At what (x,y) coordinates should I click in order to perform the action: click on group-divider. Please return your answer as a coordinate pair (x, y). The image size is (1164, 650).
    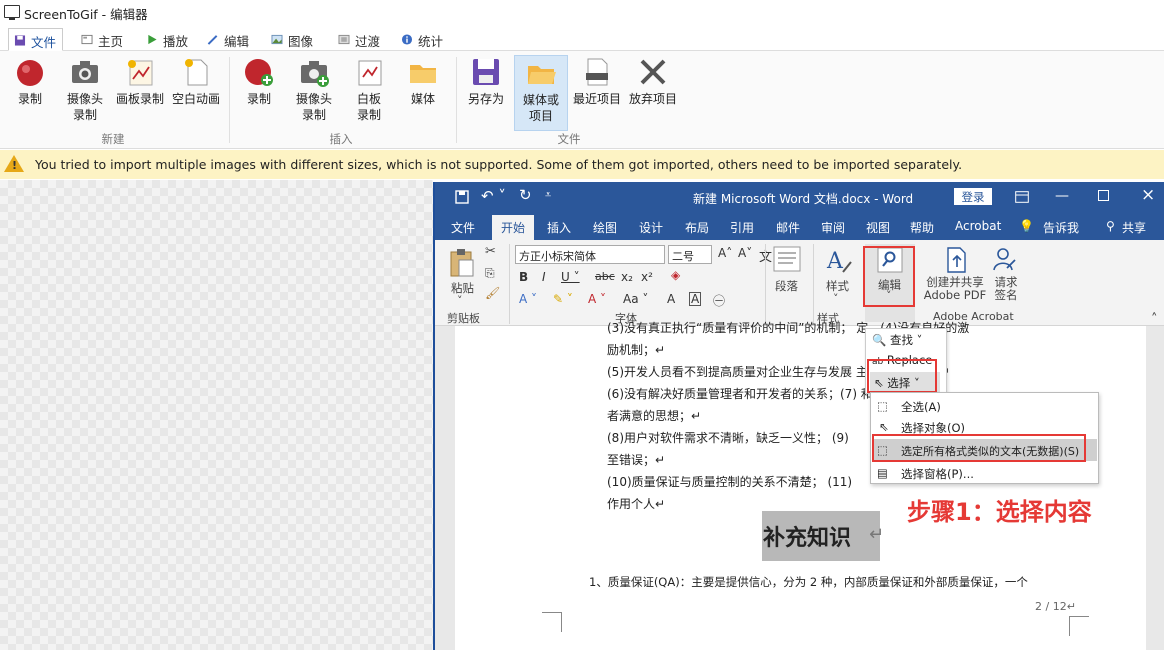
    Looking at the image, I should click on (229, 100).